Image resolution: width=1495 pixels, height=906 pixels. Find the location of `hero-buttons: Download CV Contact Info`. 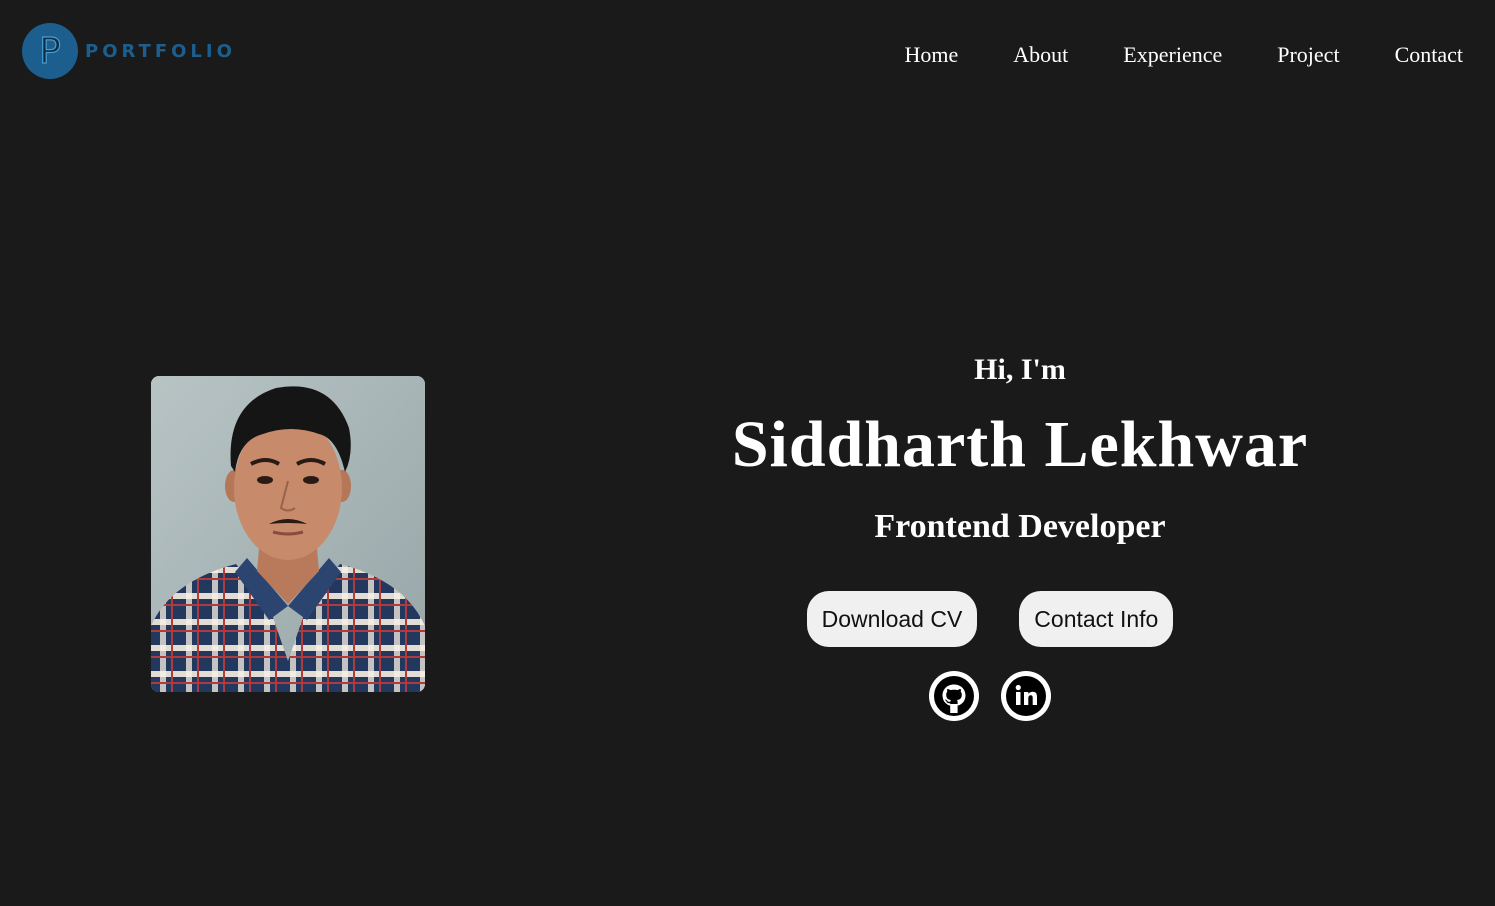

hero-buttons: Download CV Contact Info is located at coordinates (990, 619).